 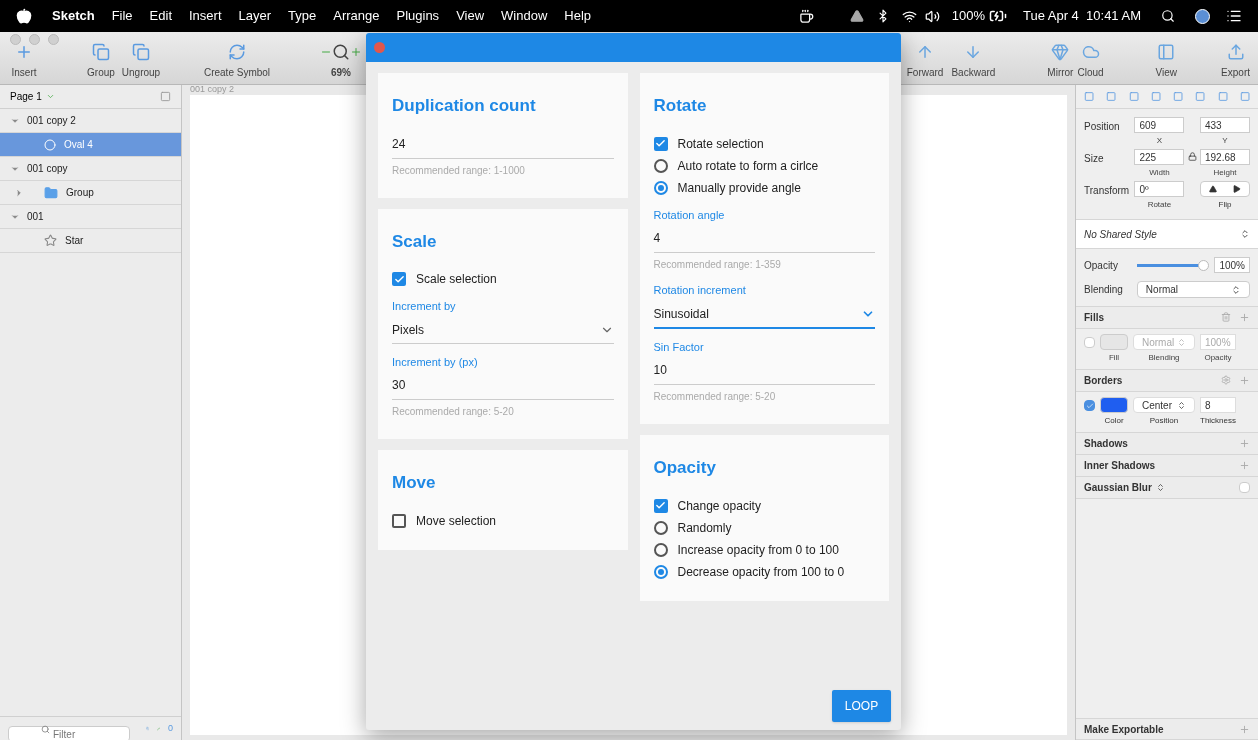 I want to click on section-title: Fills, so click(x=1094, y=318).